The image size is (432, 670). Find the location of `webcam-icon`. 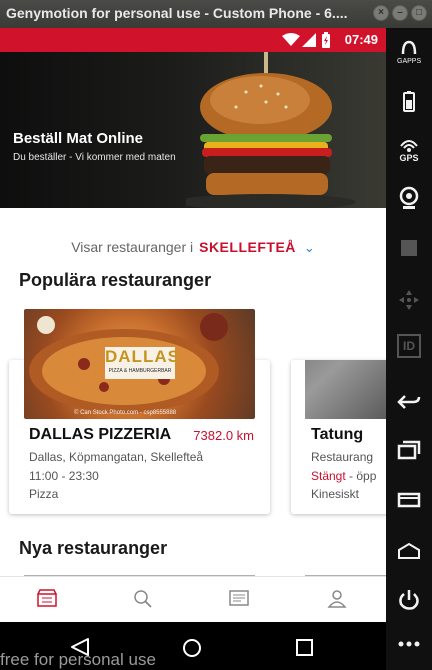

webcam-icon is located at coordinates (409, 197).